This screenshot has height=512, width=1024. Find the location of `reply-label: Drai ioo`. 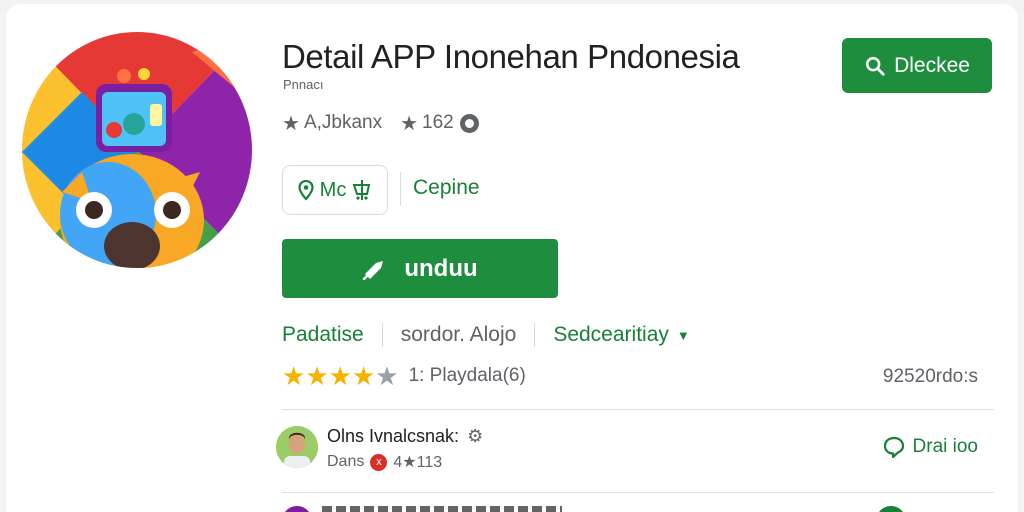

reply-label: Drai ioo is located at coordinates (945, 446).